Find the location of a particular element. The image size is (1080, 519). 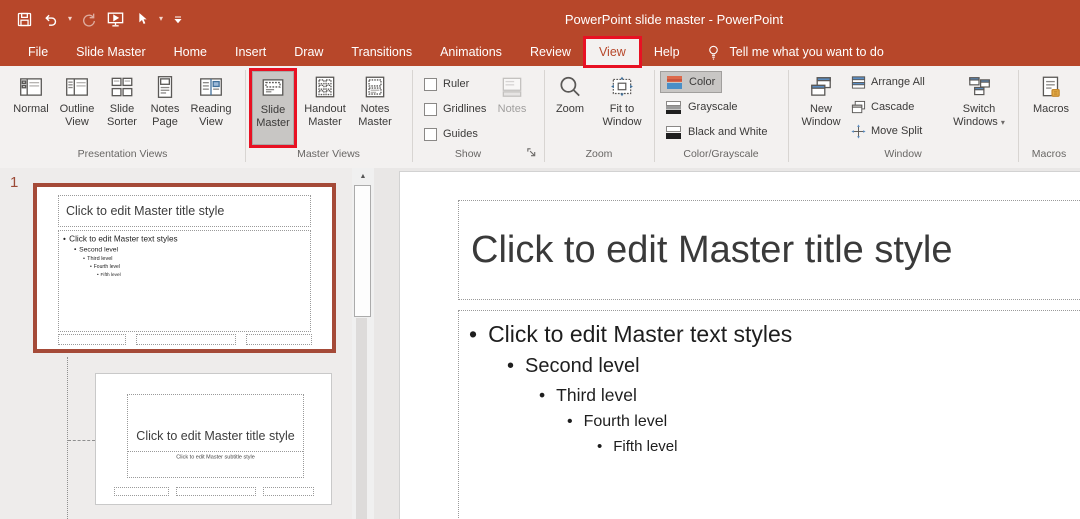

lightbulb-icon is located at coordinates (713, 52).